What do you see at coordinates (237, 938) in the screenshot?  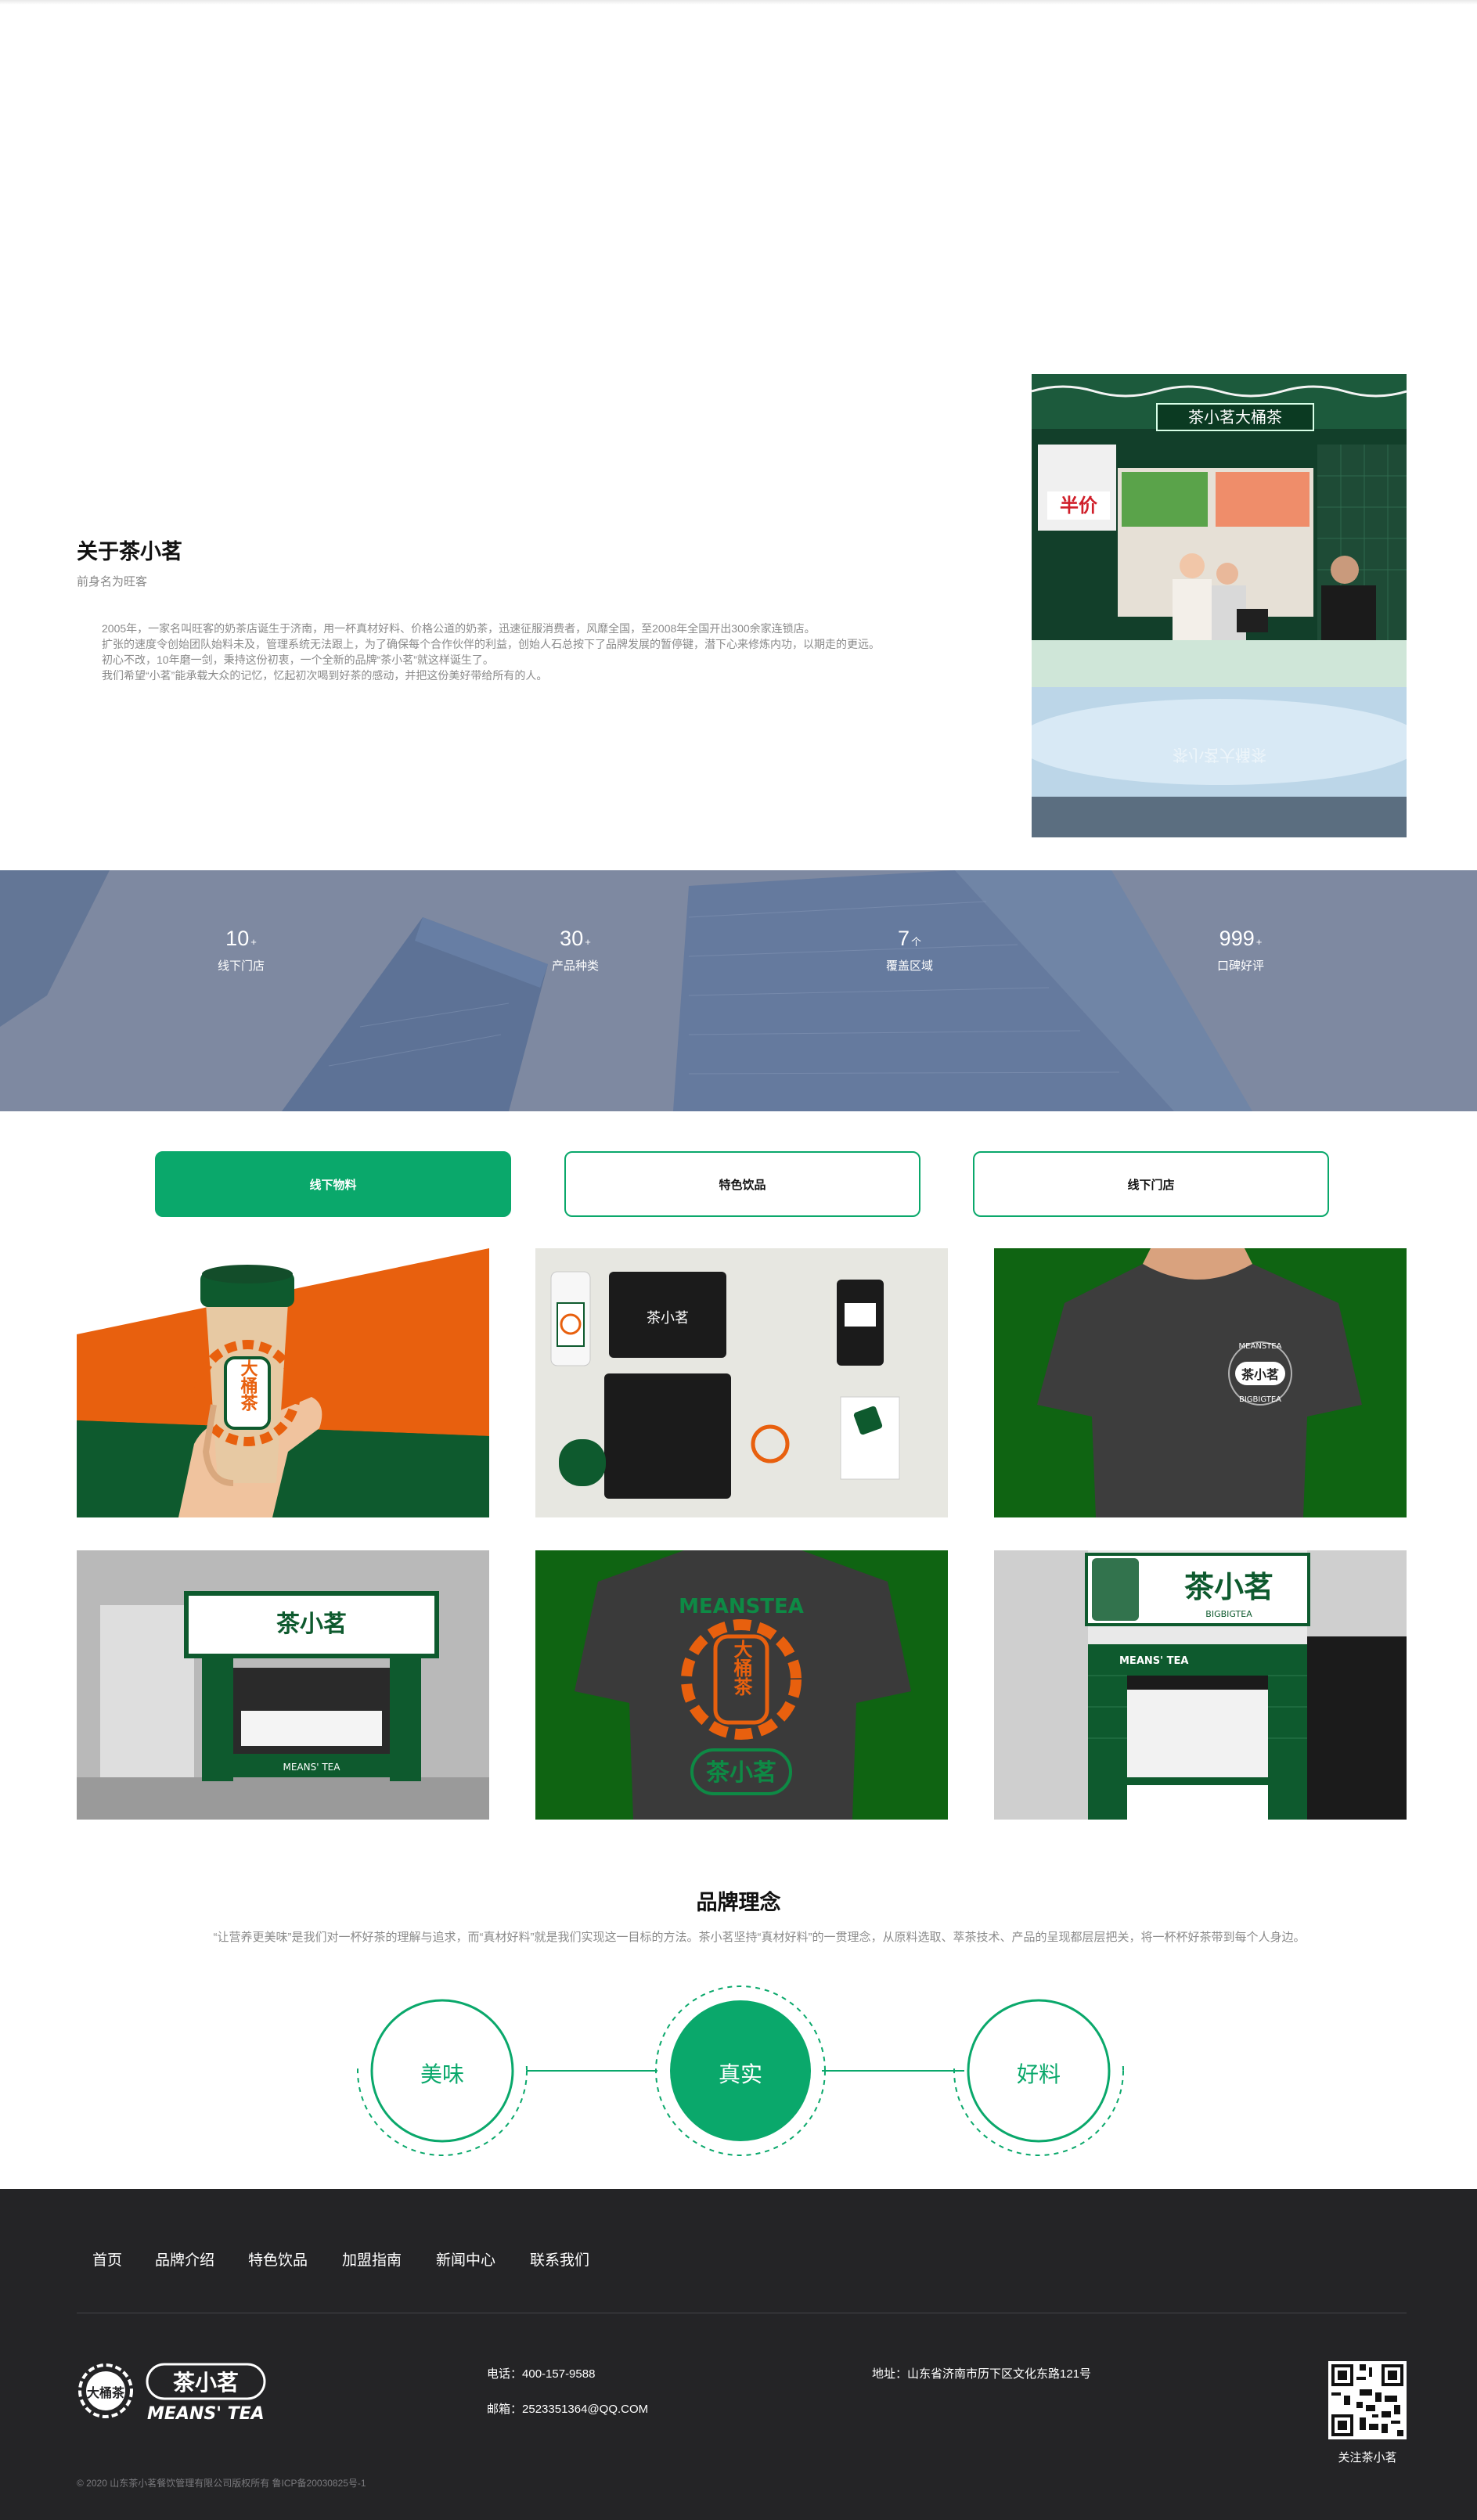 I see `stat-value: 10` at bounding box center [237, 938].